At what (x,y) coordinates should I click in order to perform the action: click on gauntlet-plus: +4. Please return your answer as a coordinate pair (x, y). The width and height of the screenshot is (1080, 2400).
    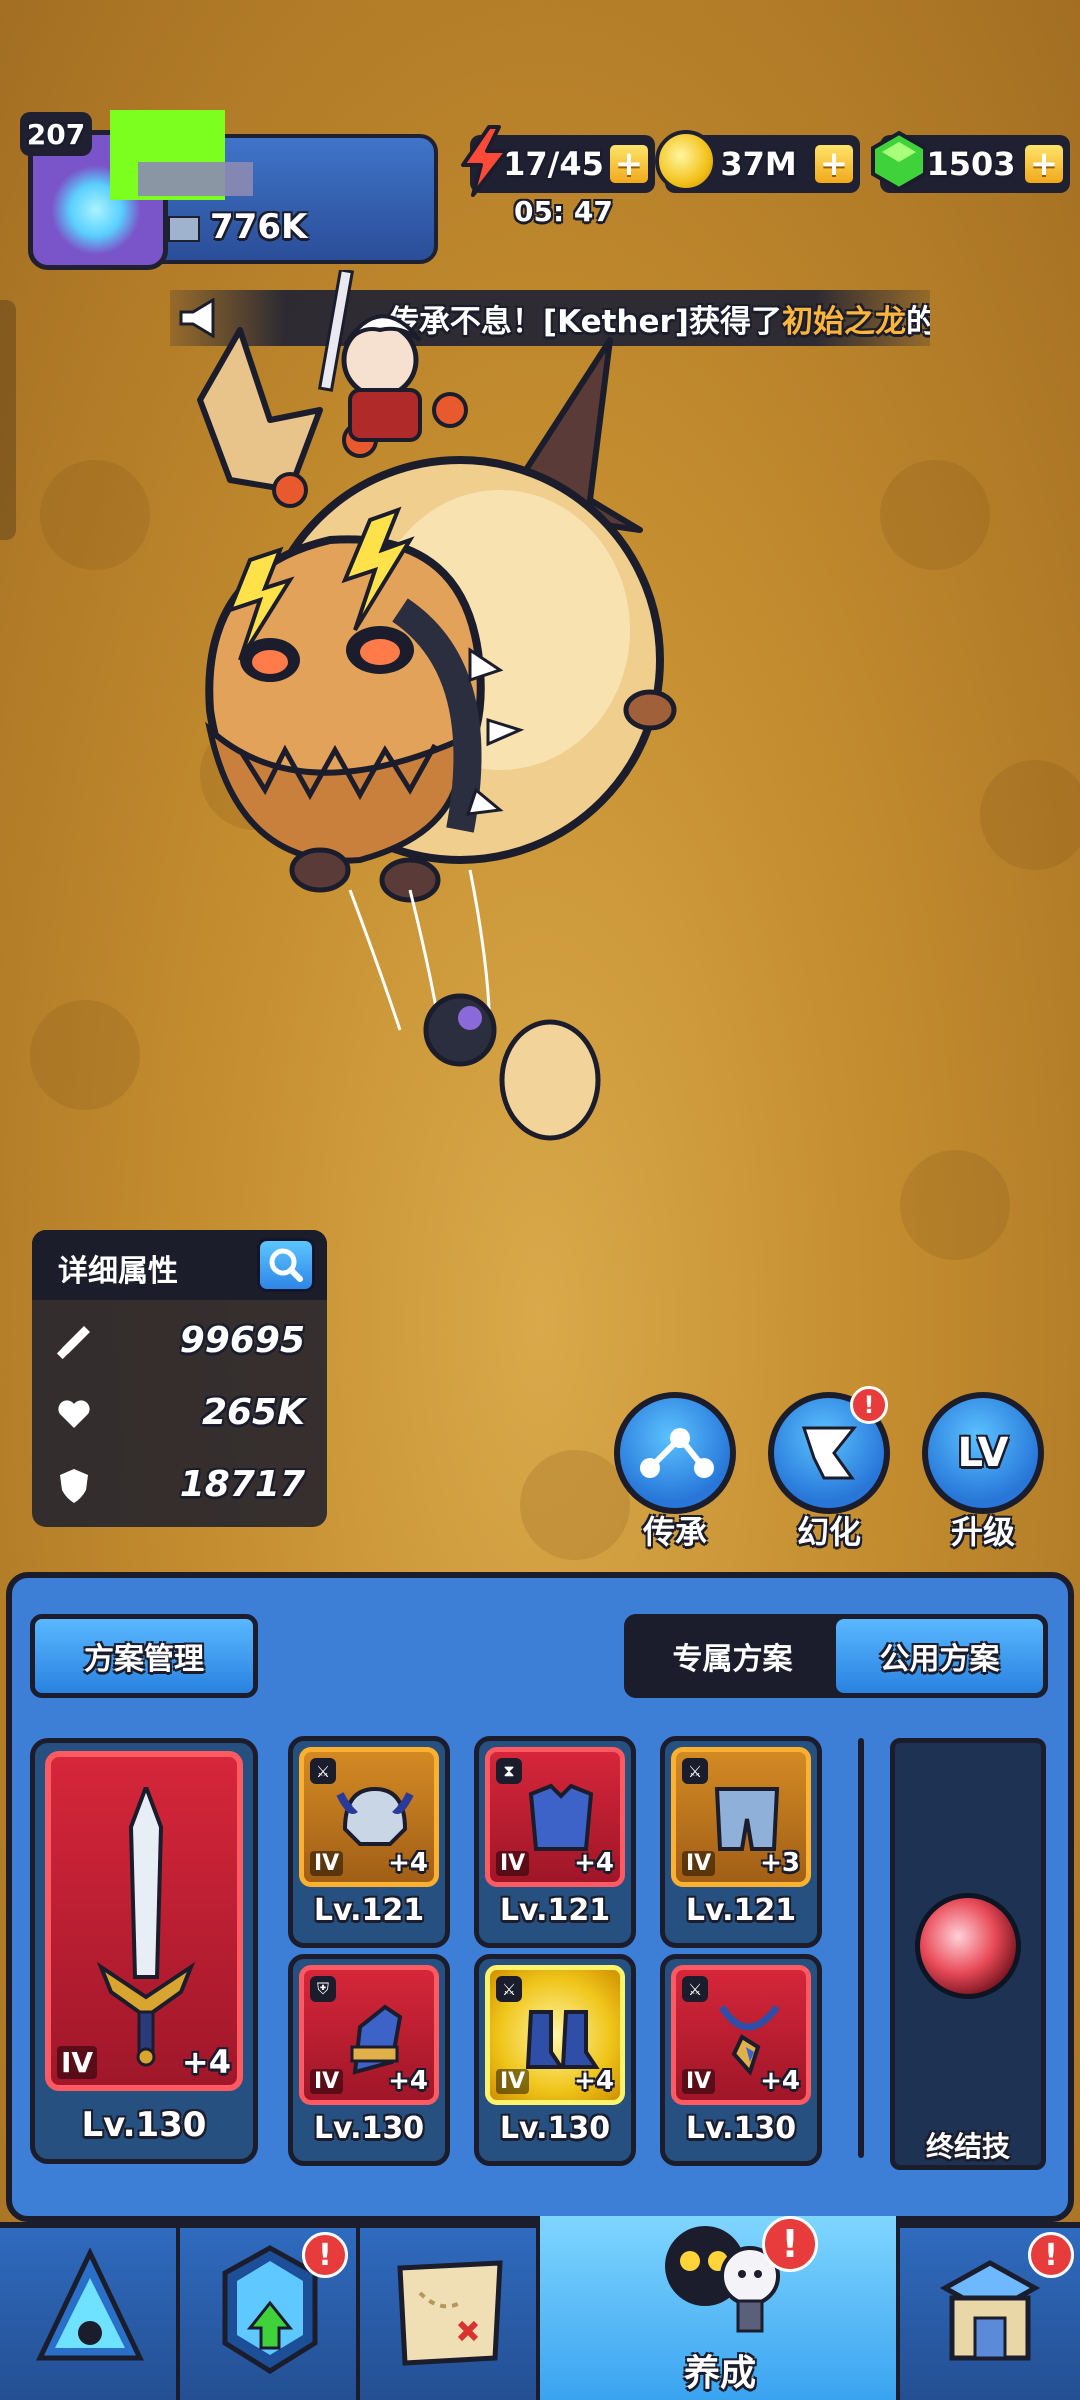
    Looking at the image, I should click on (408, 2081).